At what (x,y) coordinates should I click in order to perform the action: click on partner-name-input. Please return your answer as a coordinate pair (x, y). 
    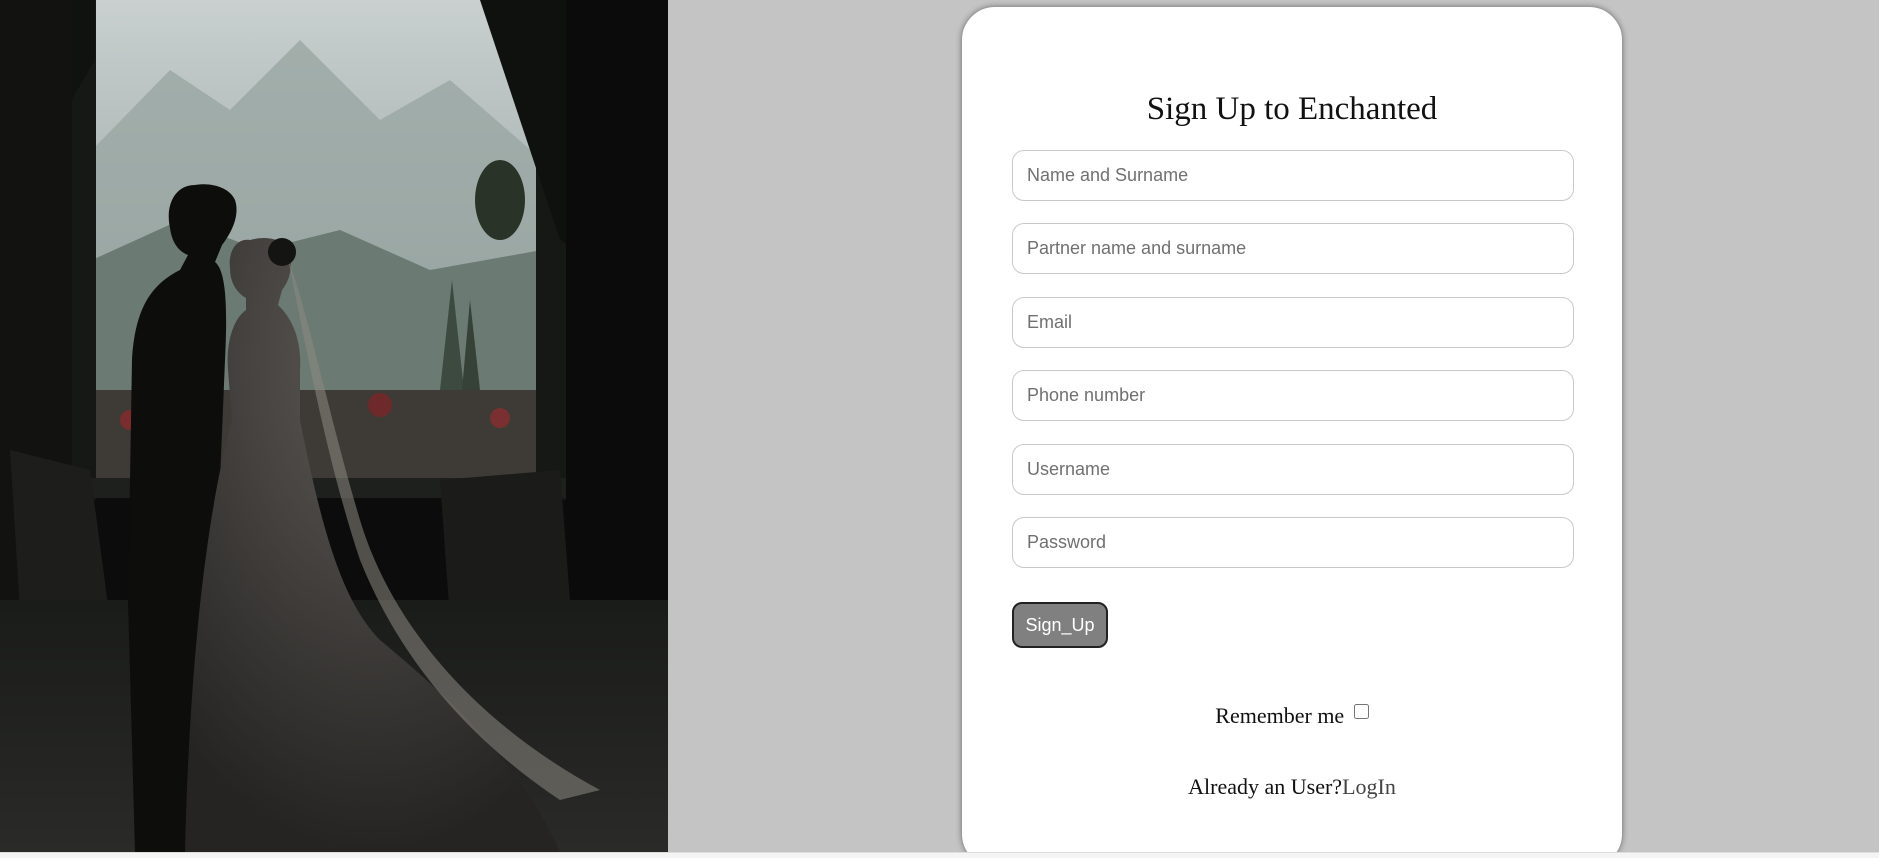
    Looking at the image, I should click on (1293, 248).